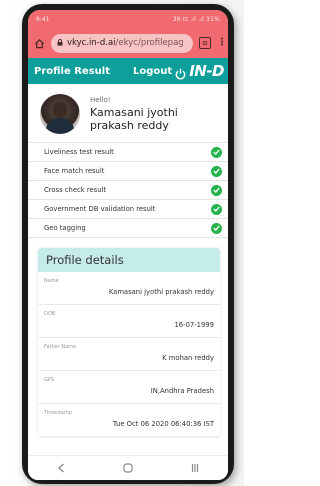  What do you see at coordinates (49, 380) in the screenshot?
I see `field-label: GPS` at bounding box center [49, 380].